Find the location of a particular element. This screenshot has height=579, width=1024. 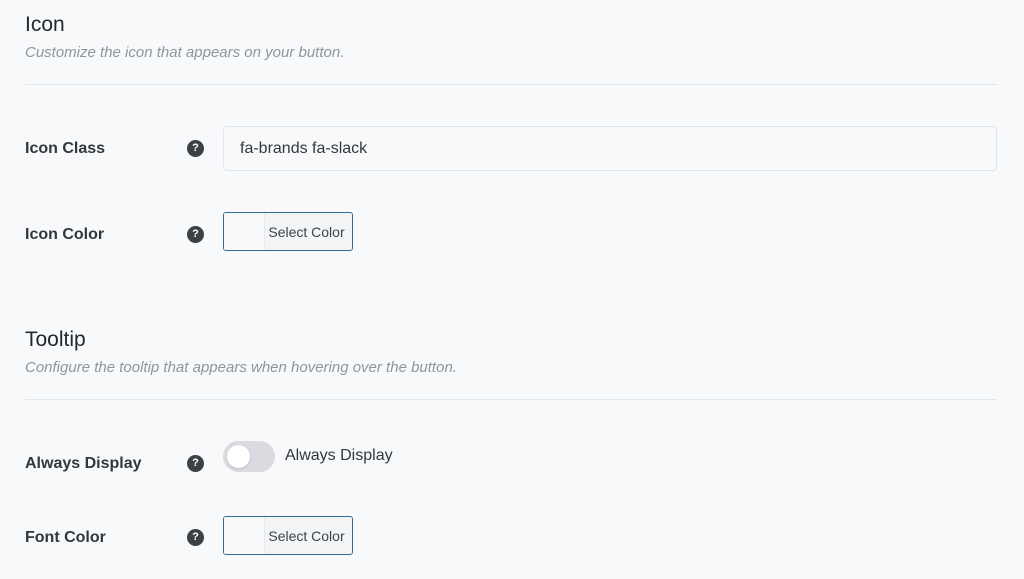

icon-class-label: Icon Class is located at coordinates (65, 148).